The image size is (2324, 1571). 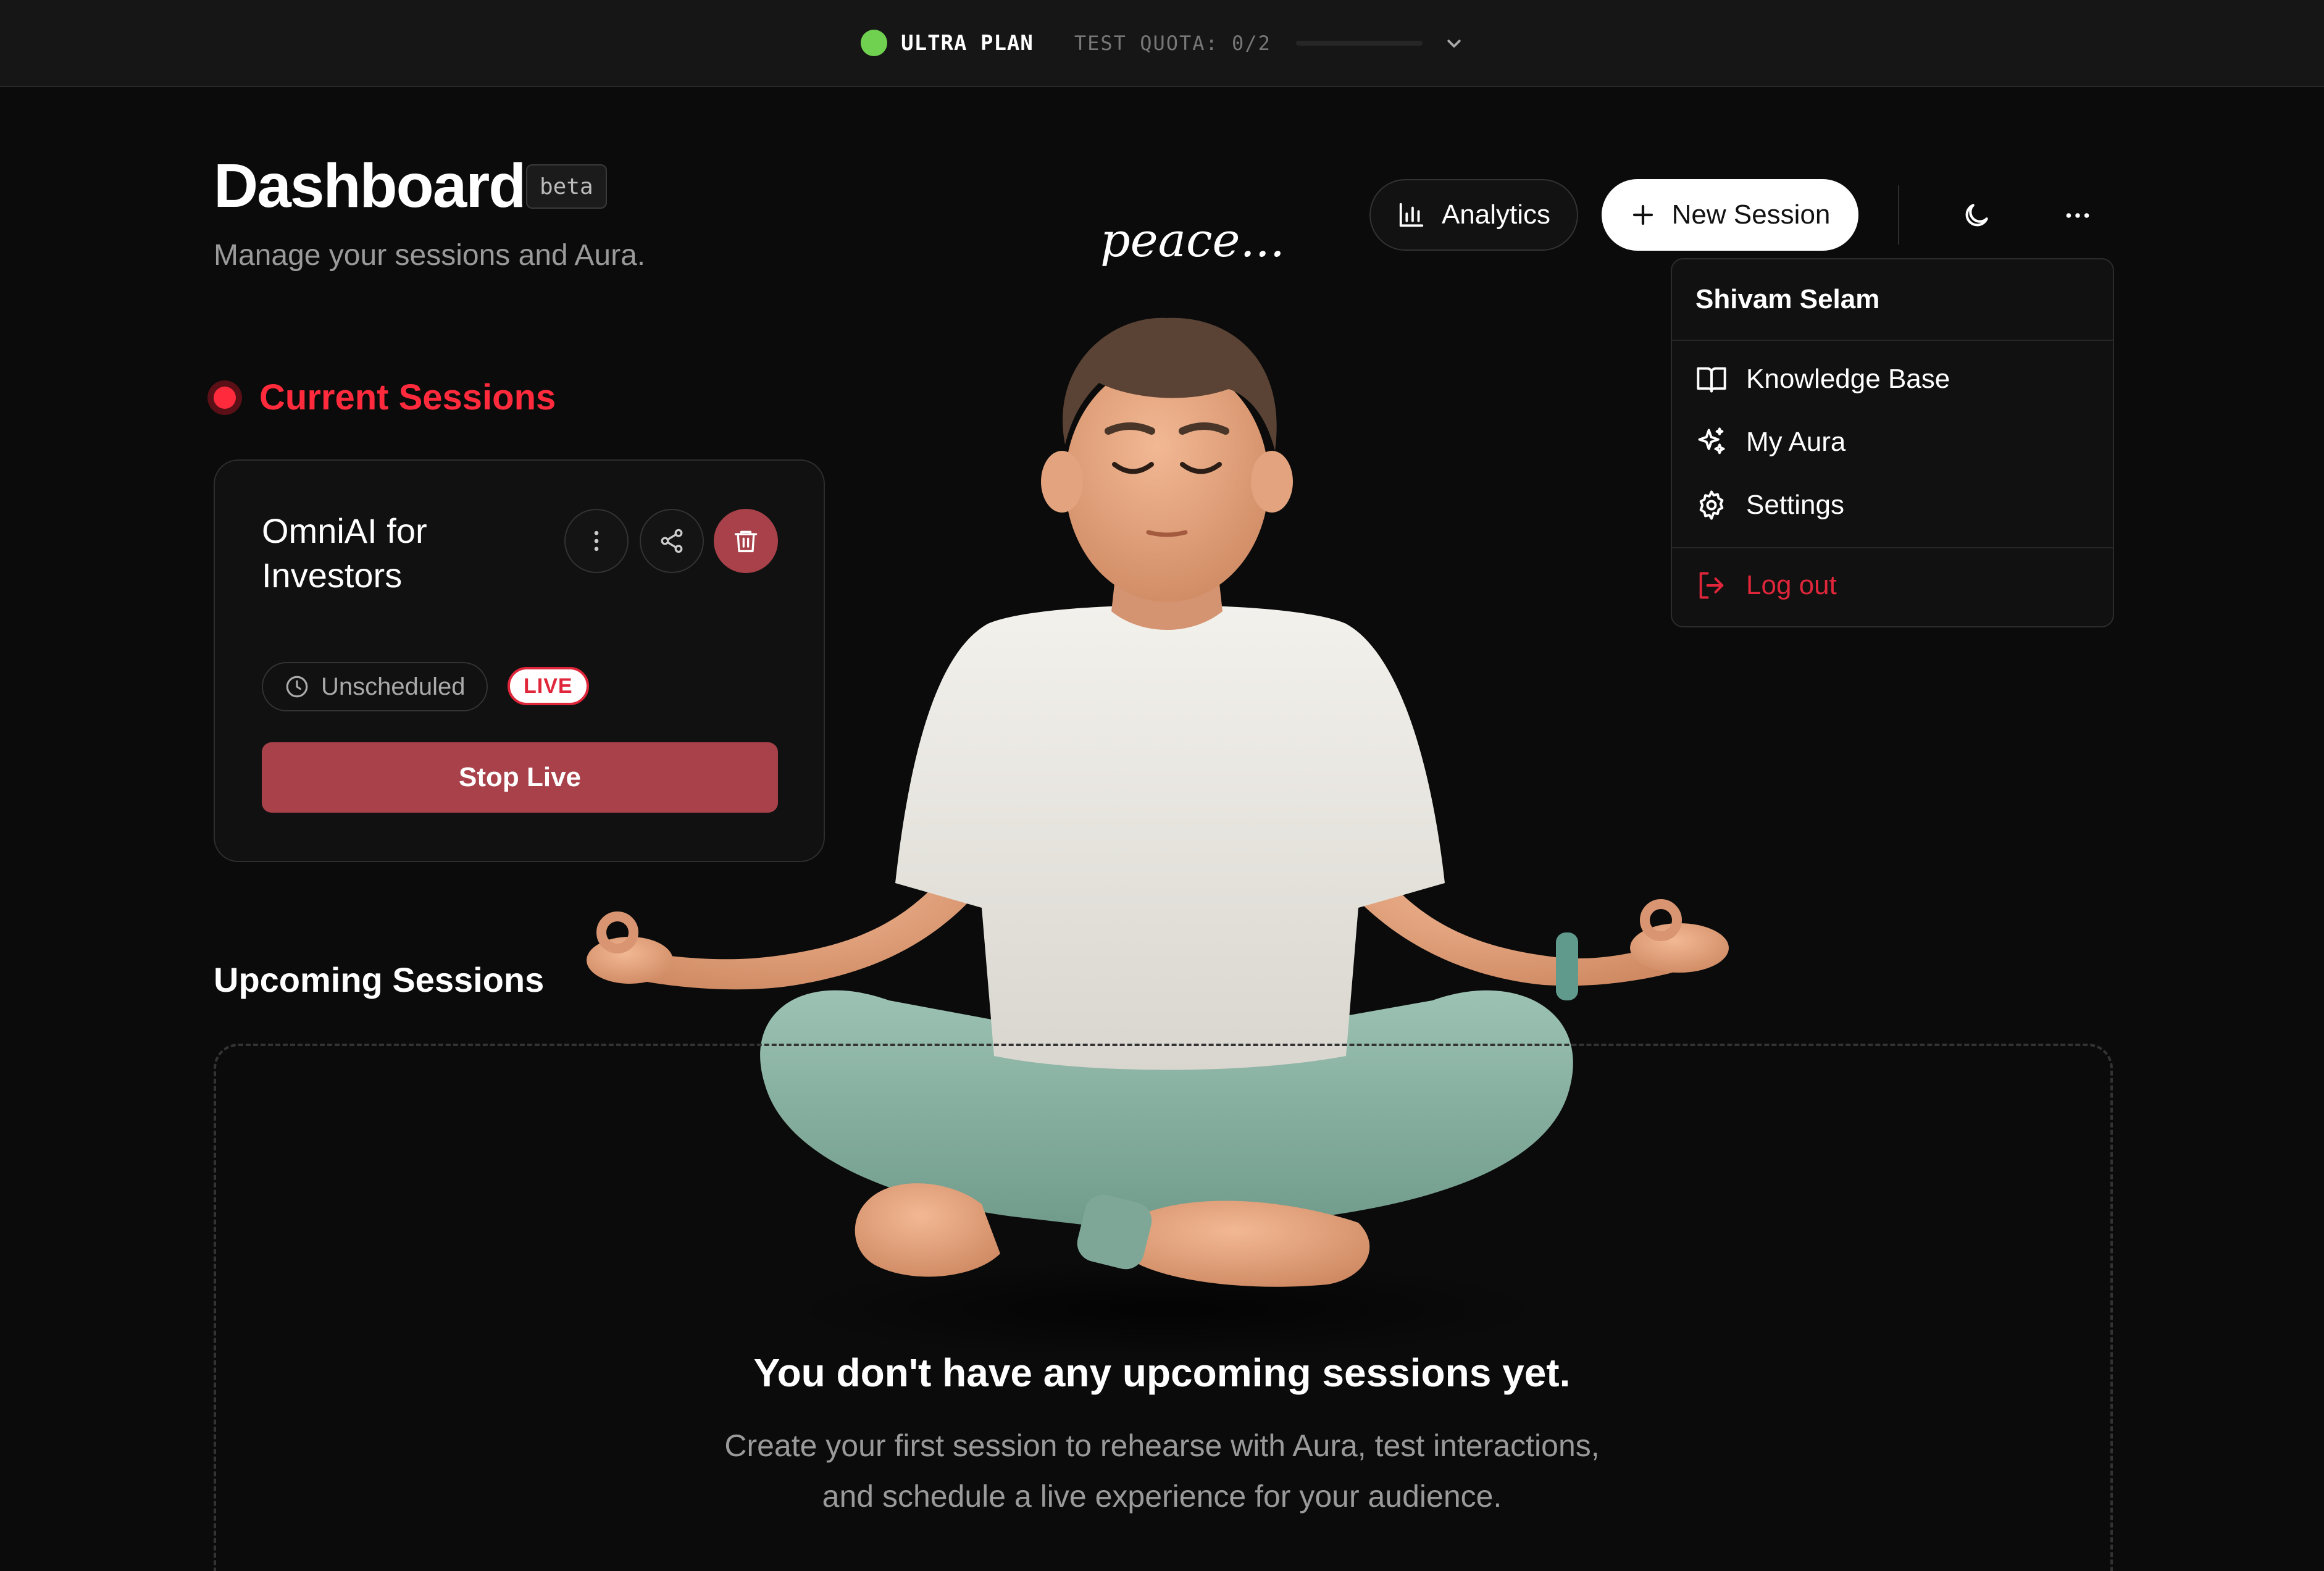 I want to click on analytics-button-label: Analytics, so click(x=1496, y=215).